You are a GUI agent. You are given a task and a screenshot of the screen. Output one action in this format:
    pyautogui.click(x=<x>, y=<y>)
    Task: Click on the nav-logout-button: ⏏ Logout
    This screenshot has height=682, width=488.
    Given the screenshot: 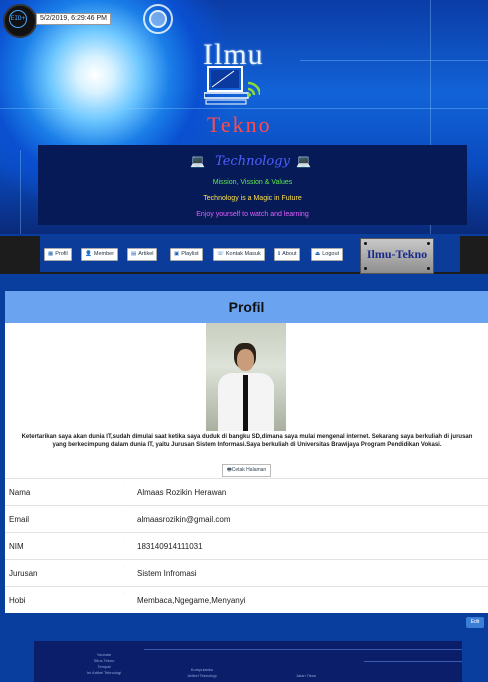 What is the action you would take?
    pyautogui.click(x=327, y=254)
    